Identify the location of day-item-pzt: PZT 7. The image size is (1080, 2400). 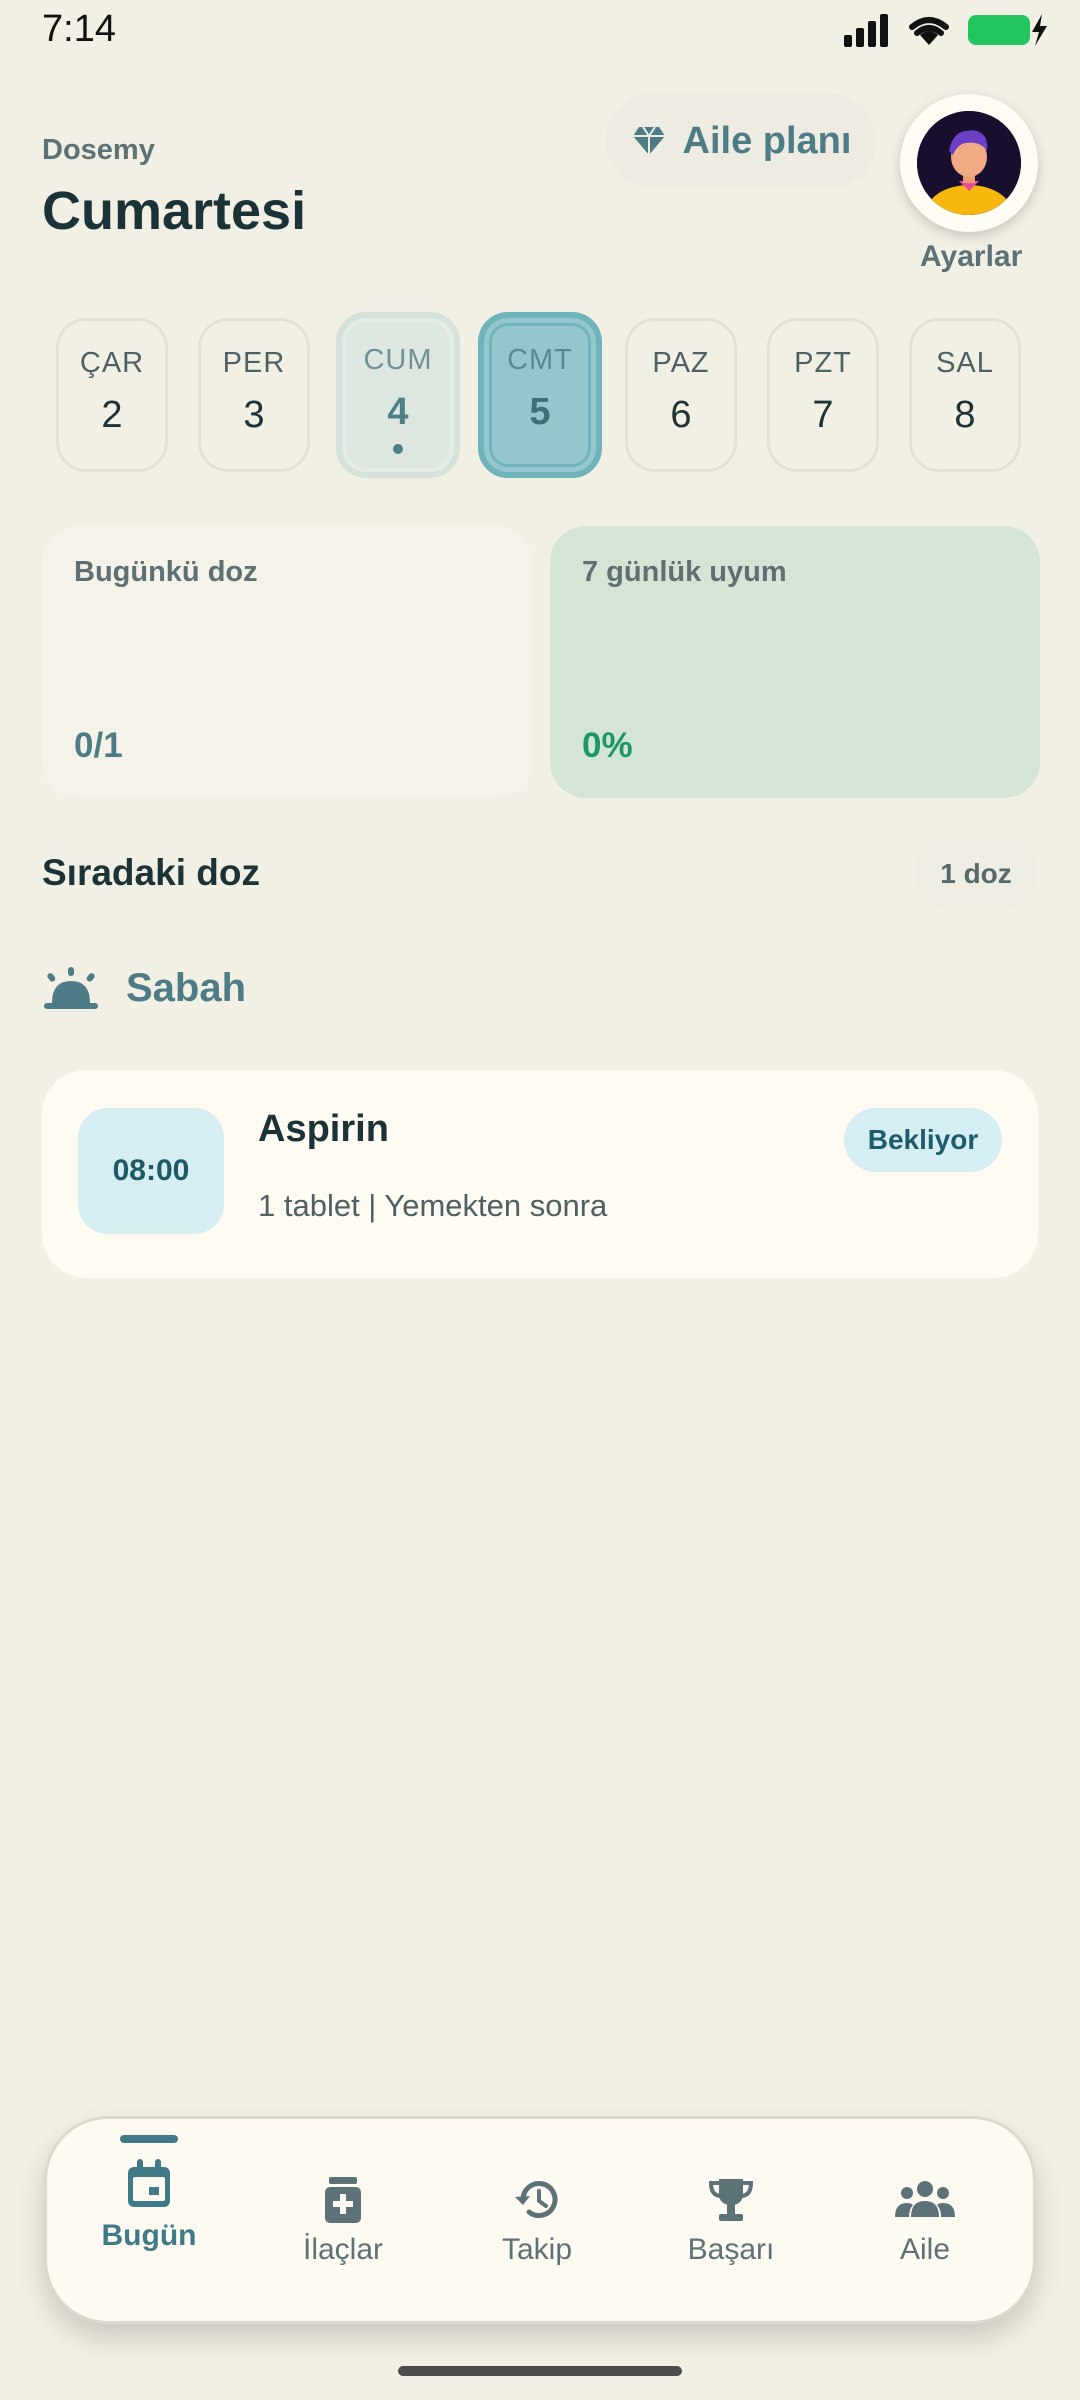
(823, 395).